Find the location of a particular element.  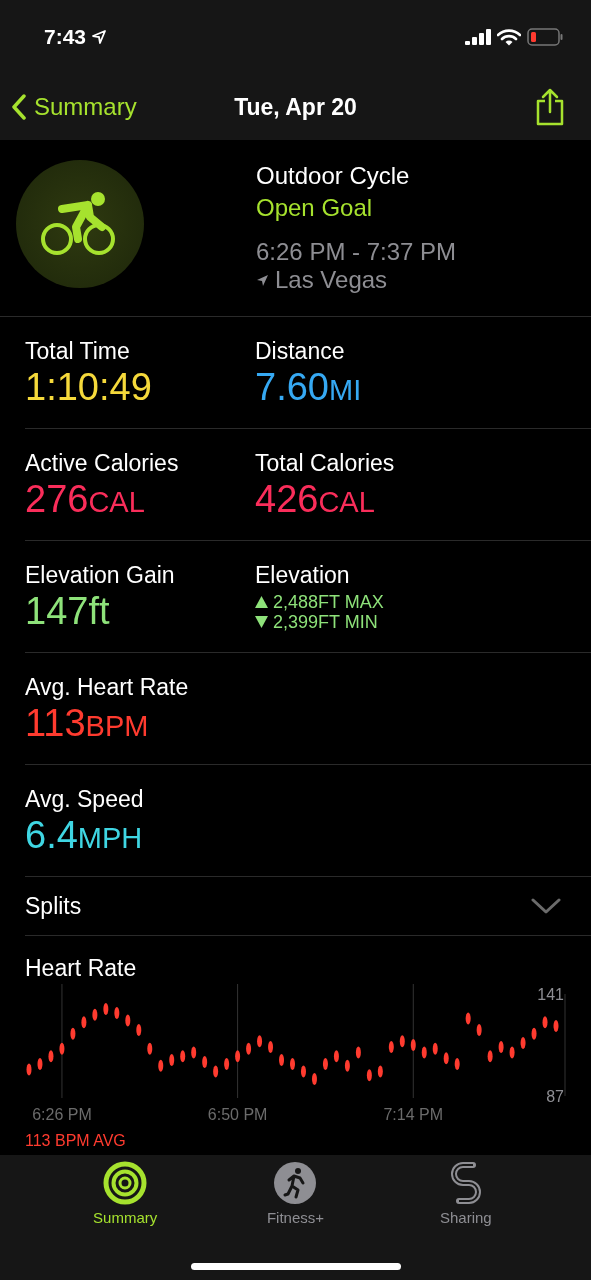

splits-row: Splits is located at coordinates (308, 906).